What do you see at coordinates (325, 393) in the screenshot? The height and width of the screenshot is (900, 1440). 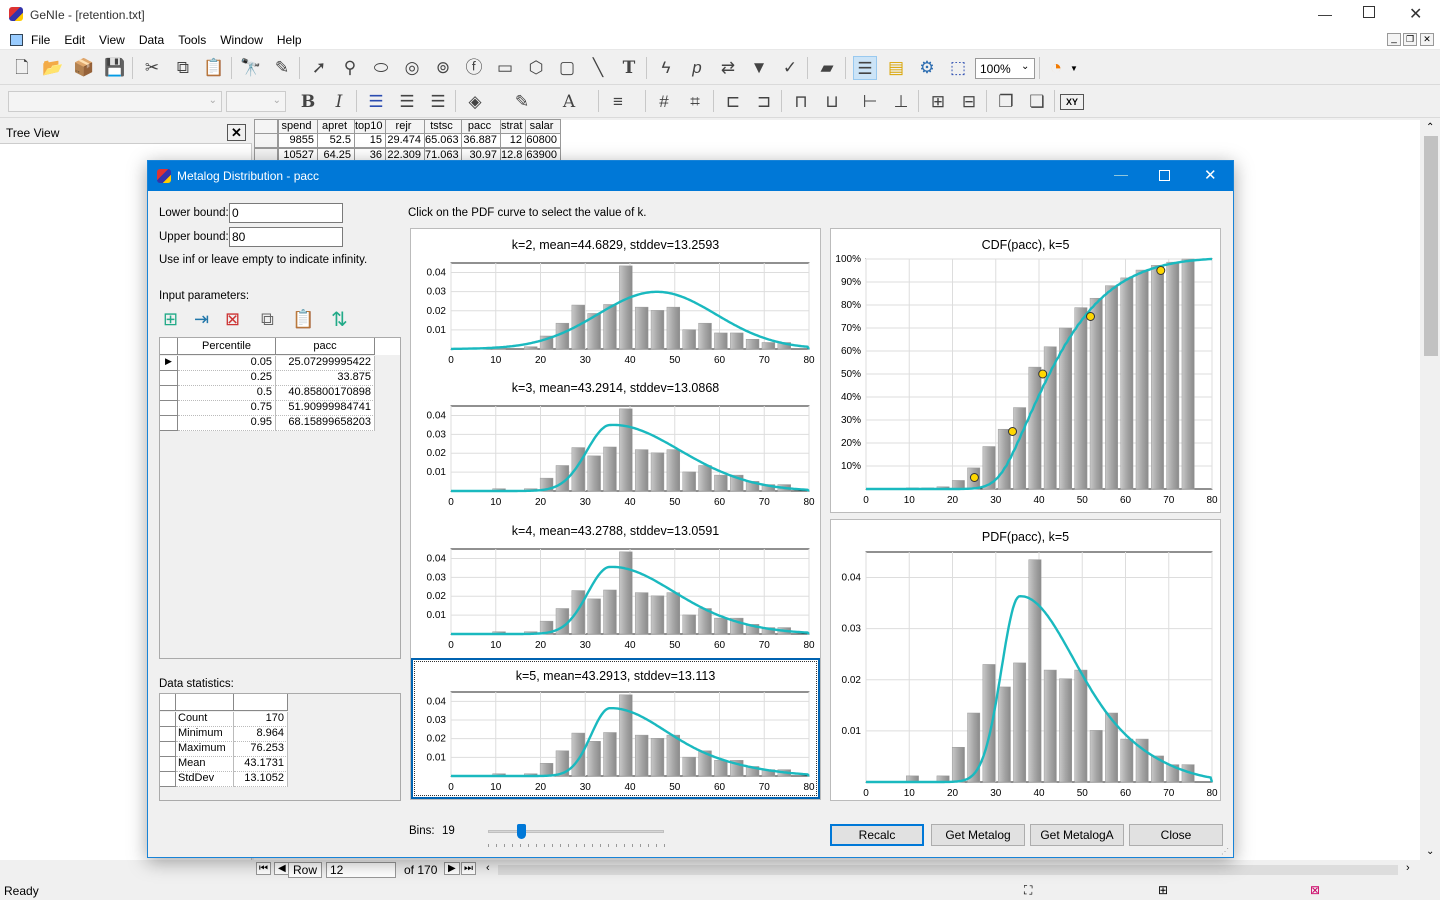 I see `value-cell: 40.85800170898` at bounding box center [325, 393].